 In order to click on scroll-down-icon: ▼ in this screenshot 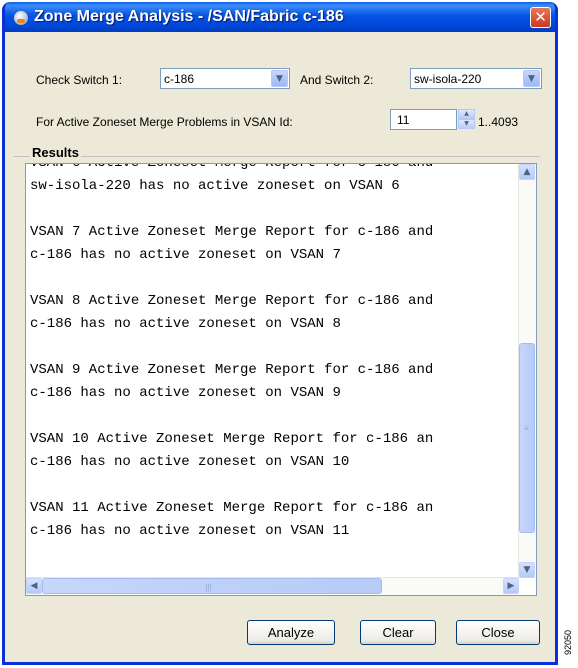, I will do `click(527, 570)`.